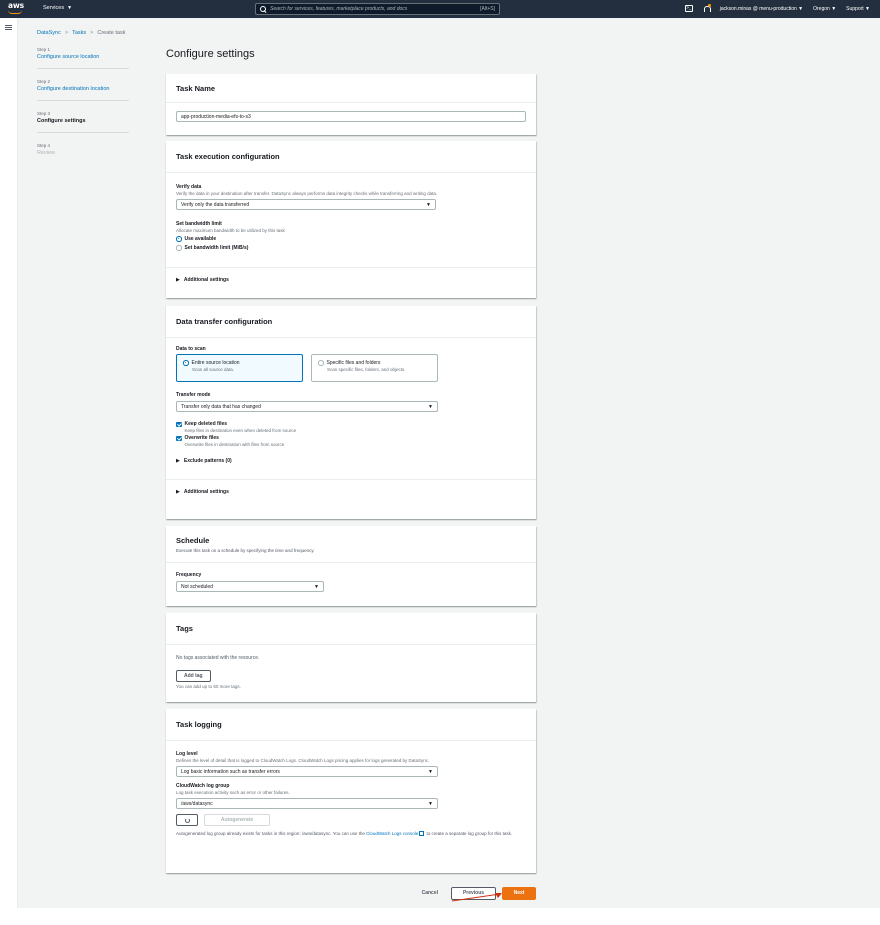 The height and width of the screenshot is (925, 880). What do you see at coordinates (187, 754) in the screenshot?
I see `log-level-label: Log level` at bounding box center [187, 754].